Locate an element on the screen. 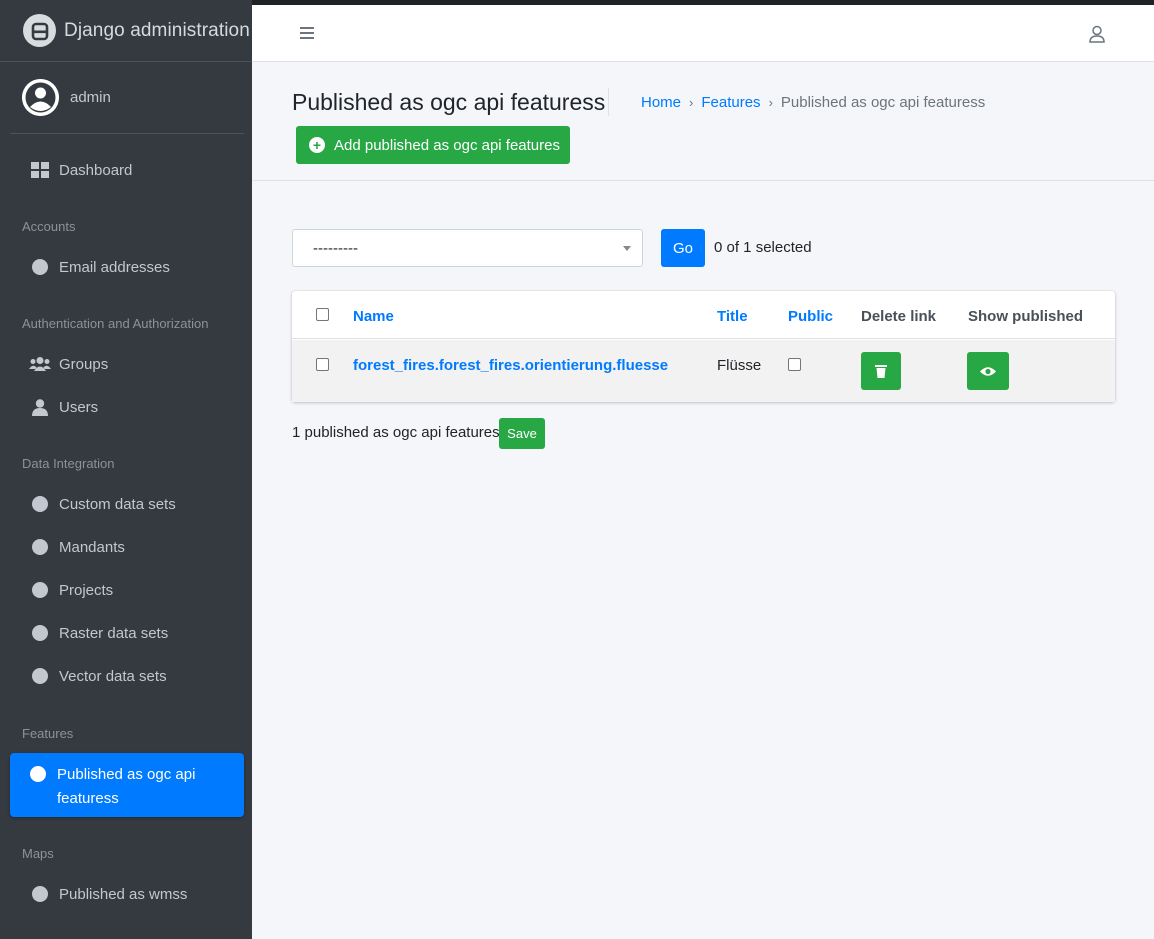  sidebar-item-published-wmss: Published as wmss is located at coordinates (127, 894).